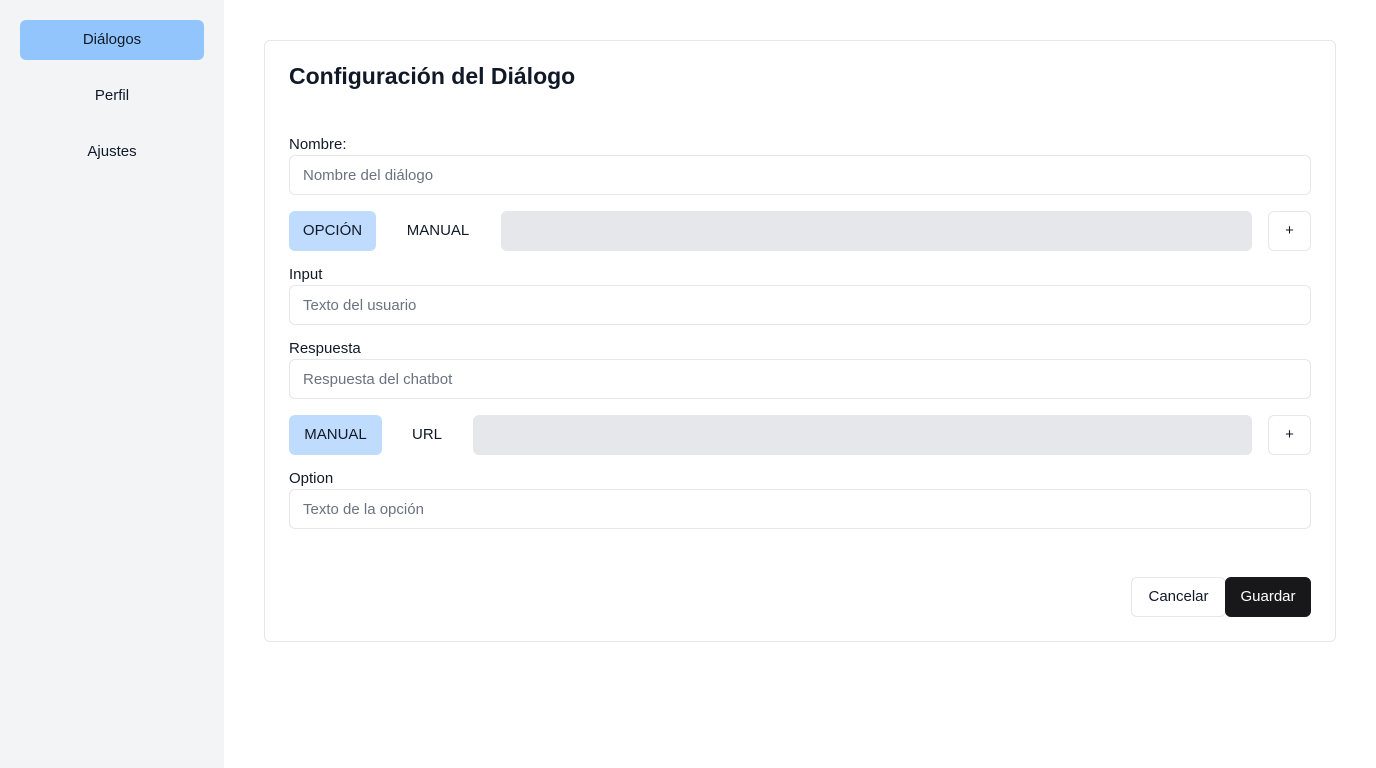 Image resolution: width=1376 pixels, height=768 pixels. What do you see at coordinates (311, 478) in the screenshot?
I see `option-label: Option` at bounding box center [311, 478].